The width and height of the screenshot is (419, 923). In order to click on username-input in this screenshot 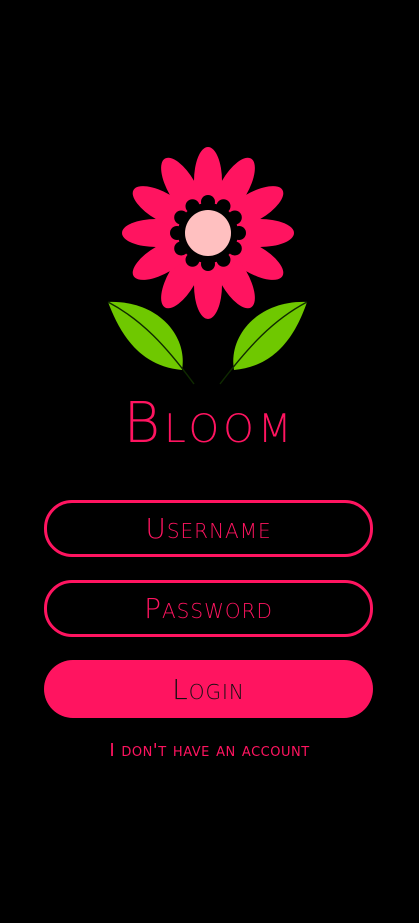, I will do `click(208, 528)`.